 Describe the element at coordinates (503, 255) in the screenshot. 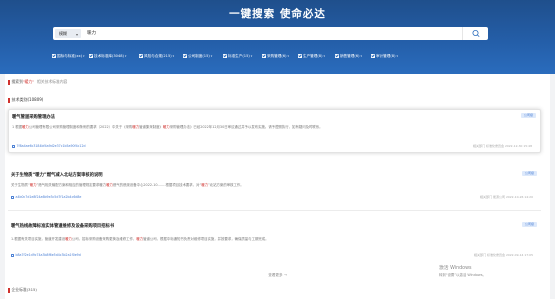

I see `result-meta: 相关部门 标准化委员会 2022-09-14 17:05` at that location.